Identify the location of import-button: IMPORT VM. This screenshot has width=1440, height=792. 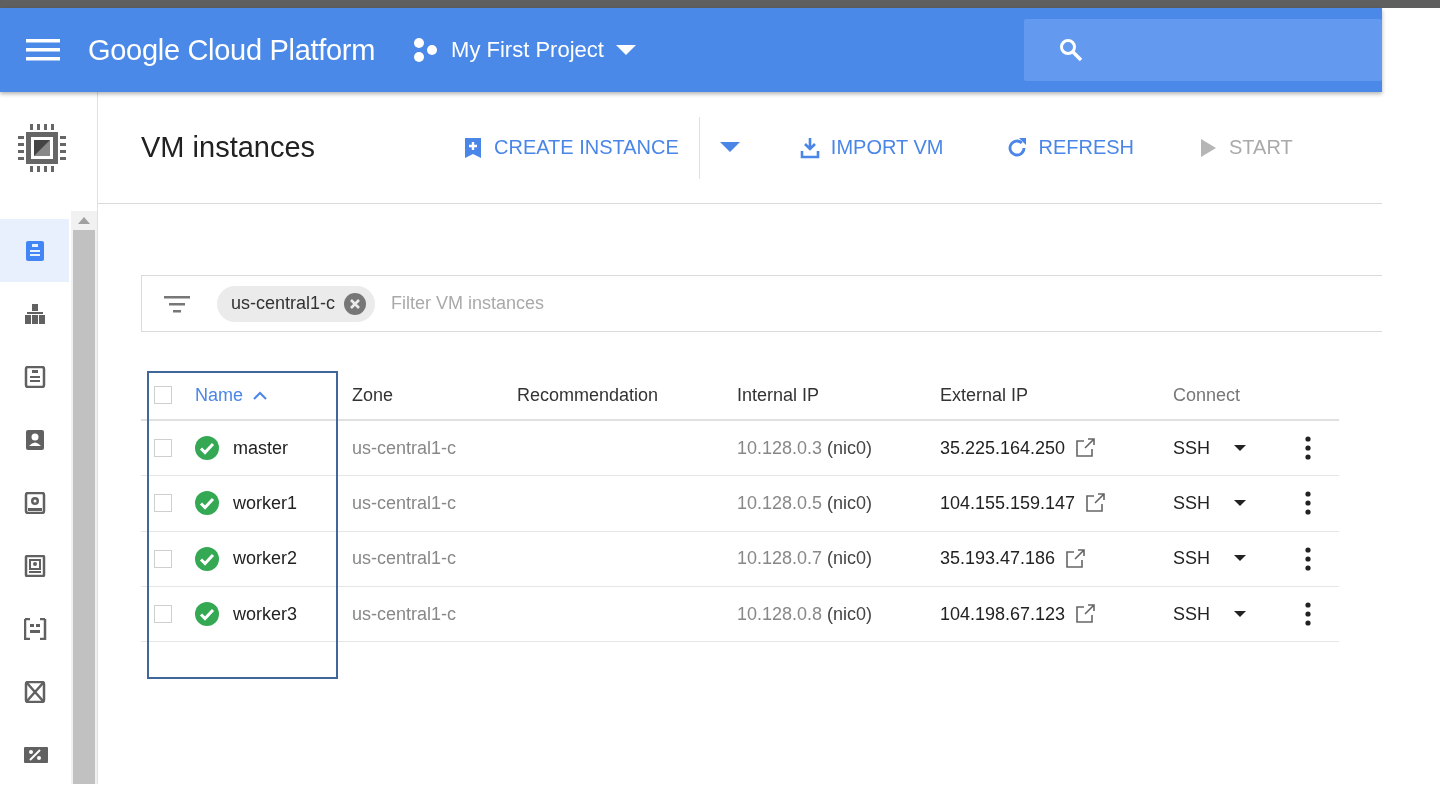
(871, 147).